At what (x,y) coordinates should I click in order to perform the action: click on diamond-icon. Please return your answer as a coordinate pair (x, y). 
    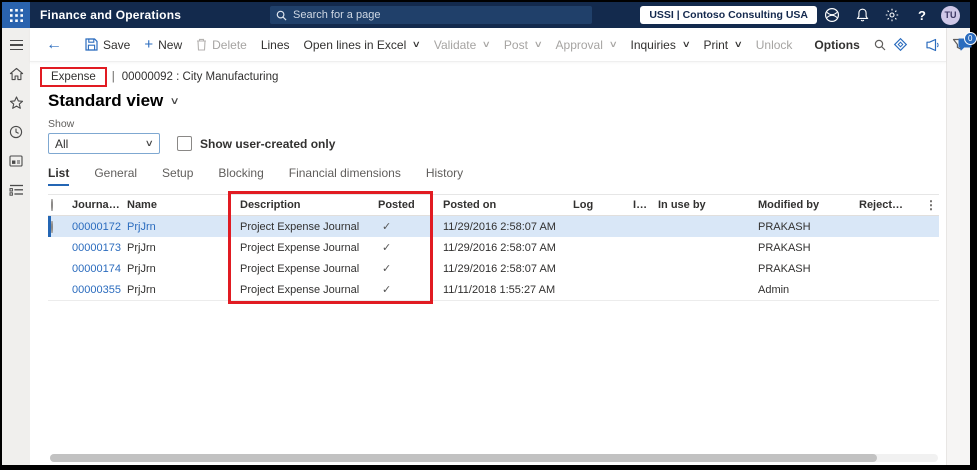
    Looking at the image, I should click on (900, 44).